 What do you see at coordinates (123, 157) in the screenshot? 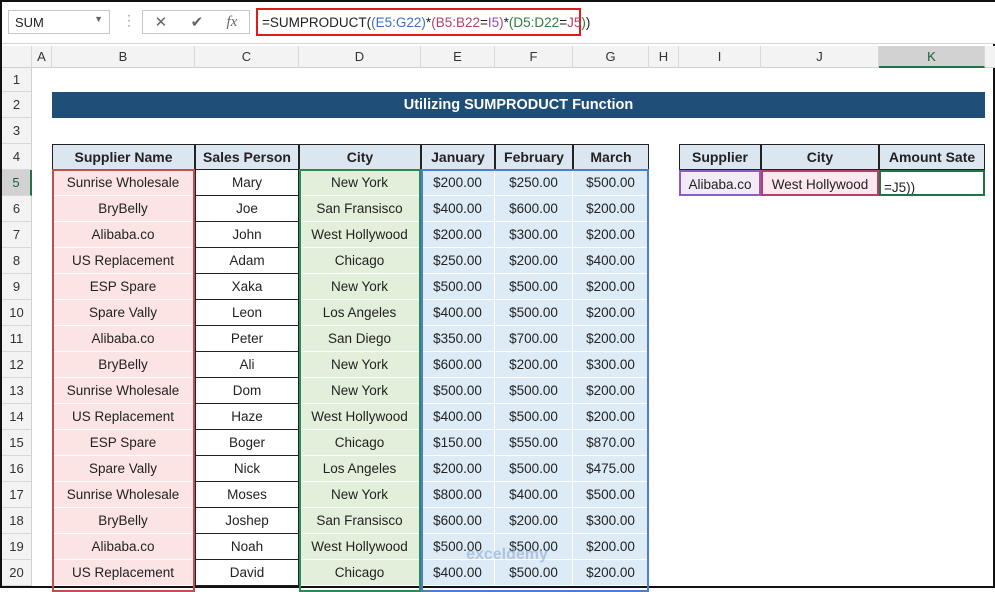
I see `table-header-cell: Supplier Name` at bounding box center [123, 157].